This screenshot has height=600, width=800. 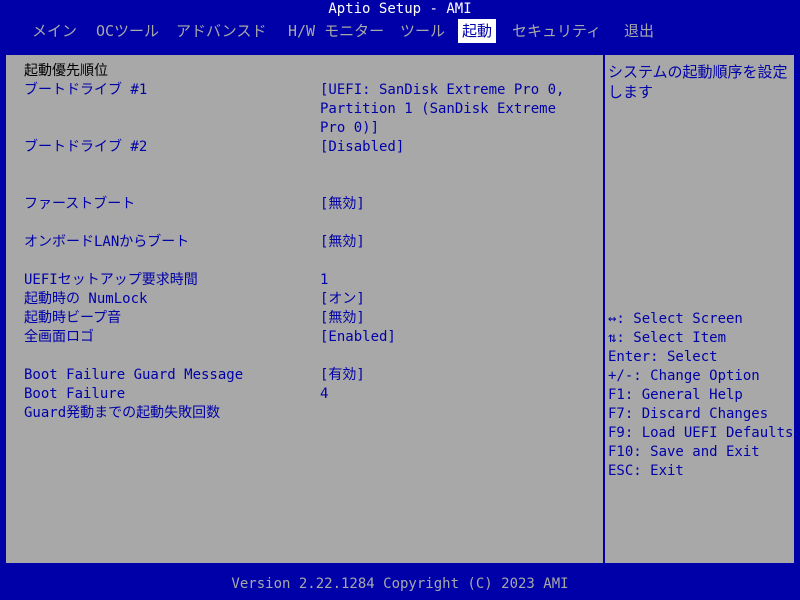 I want to click on menu-tools: ツール, so click(x=422, y=31).